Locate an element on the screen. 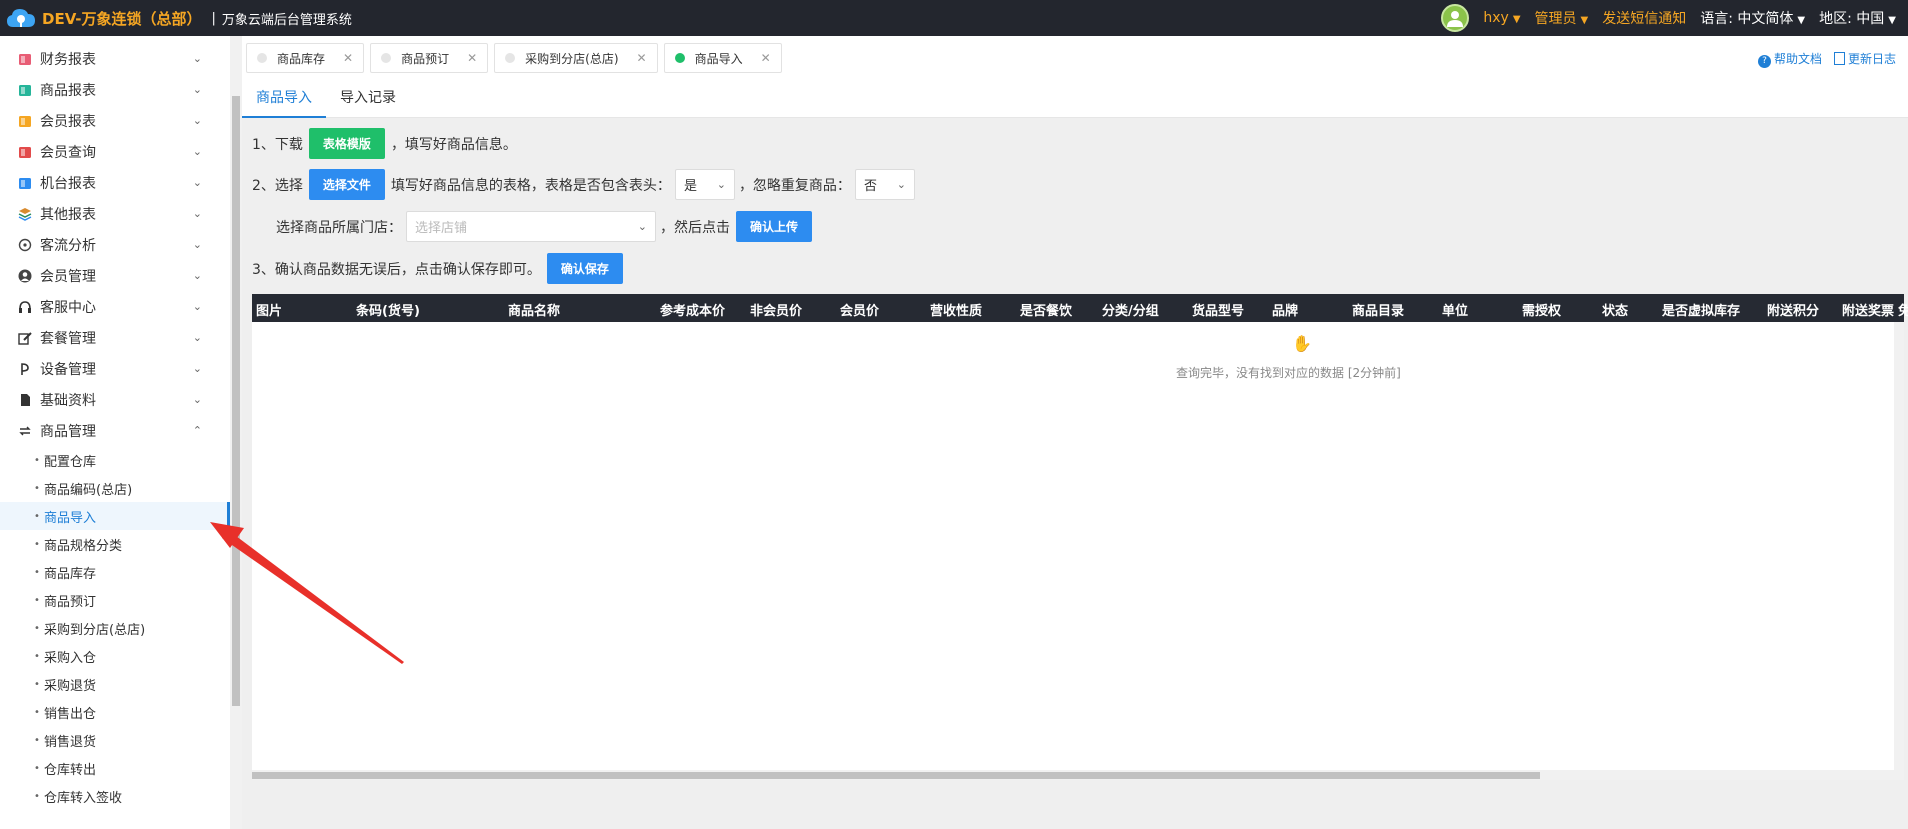  tab-label: 商品库存 is located at coordinates (301, 58).